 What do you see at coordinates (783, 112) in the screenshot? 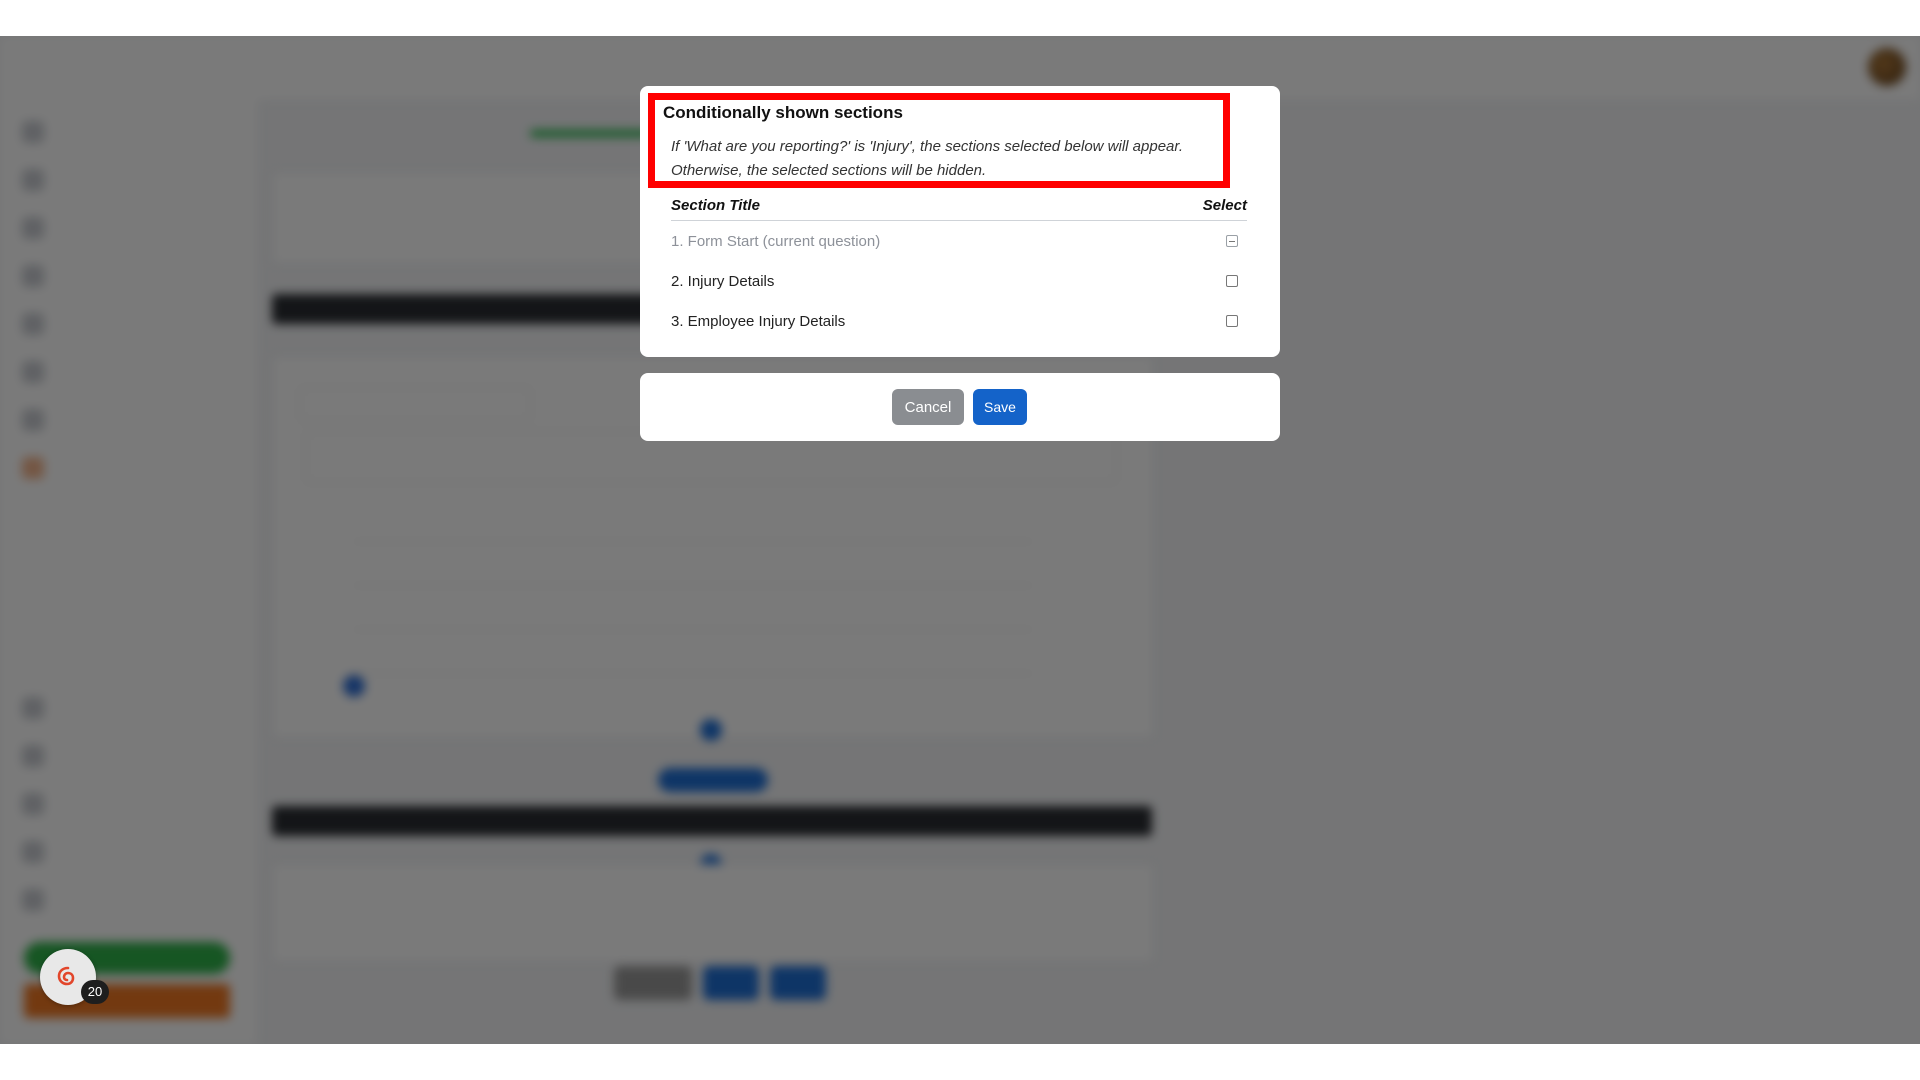
I see `dialog-title: Conditionally shown sections` at bounding box center [783, 112].